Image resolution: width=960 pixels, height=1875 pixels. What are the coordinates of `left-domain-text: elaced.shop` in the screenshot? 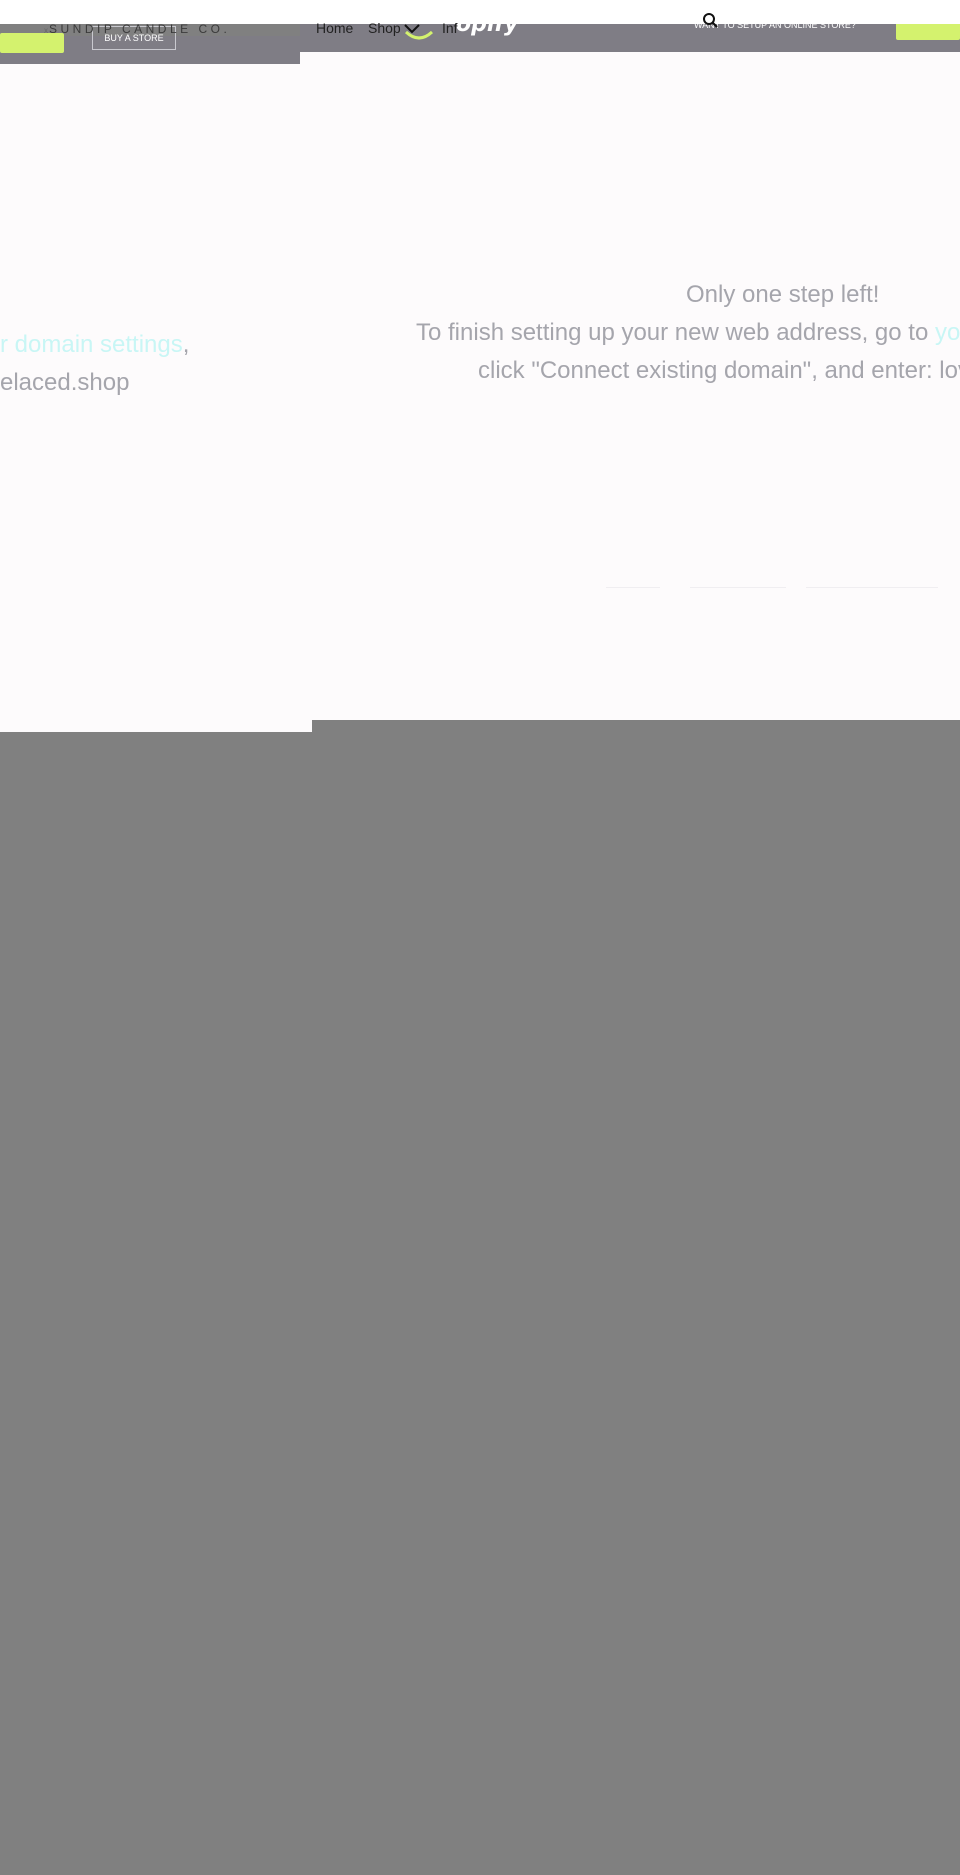 It's located at (65, 382).